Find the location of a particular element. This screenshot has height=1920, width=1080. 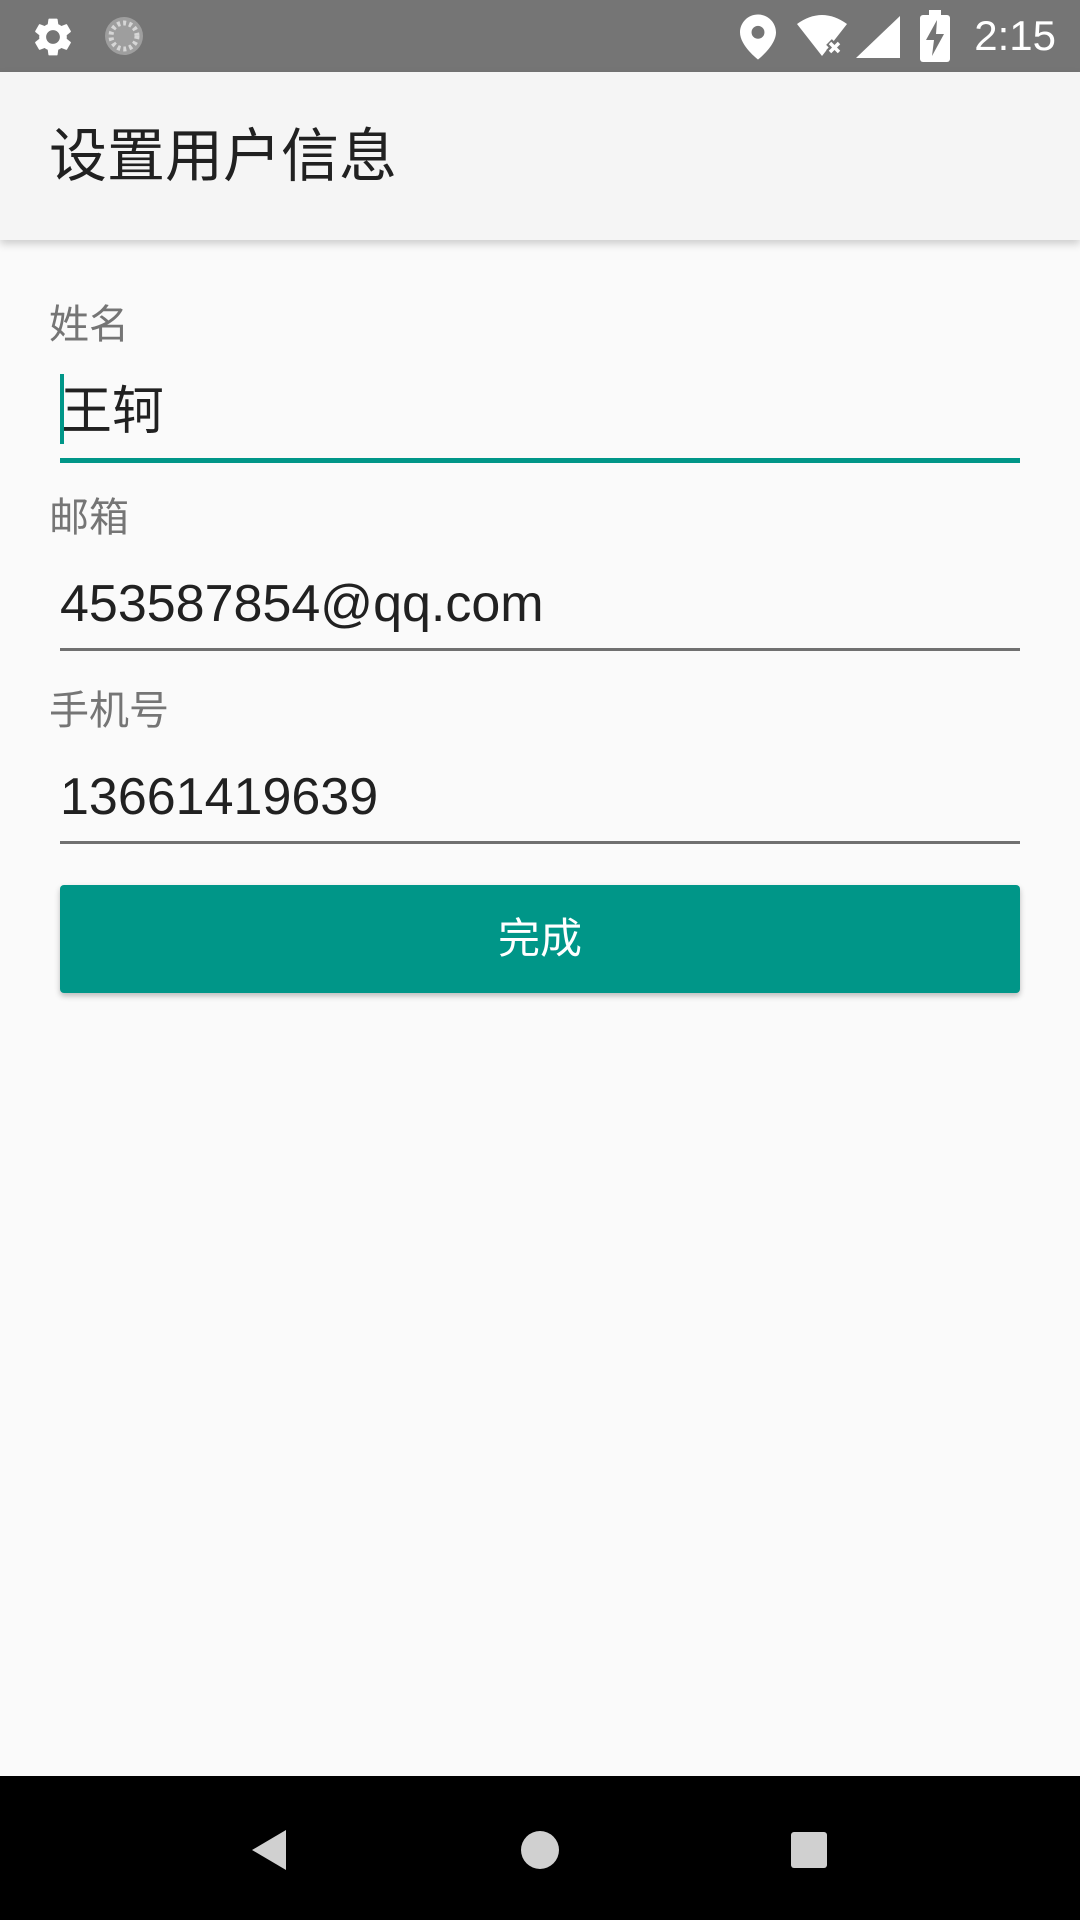

status-bar: 2:15 is located at coordinates (540, 36).